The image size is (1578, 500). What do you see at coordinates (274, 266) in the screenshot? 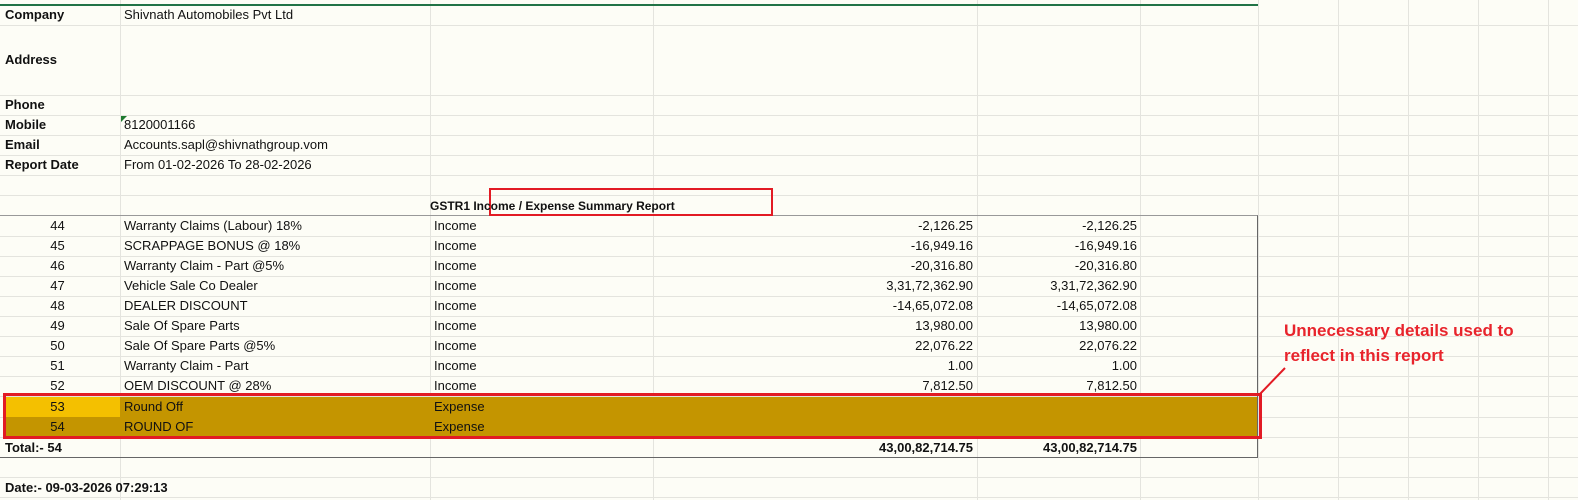
I see `row-name: Warranty Claim - Part @5%` at bounding box center [274, 266].